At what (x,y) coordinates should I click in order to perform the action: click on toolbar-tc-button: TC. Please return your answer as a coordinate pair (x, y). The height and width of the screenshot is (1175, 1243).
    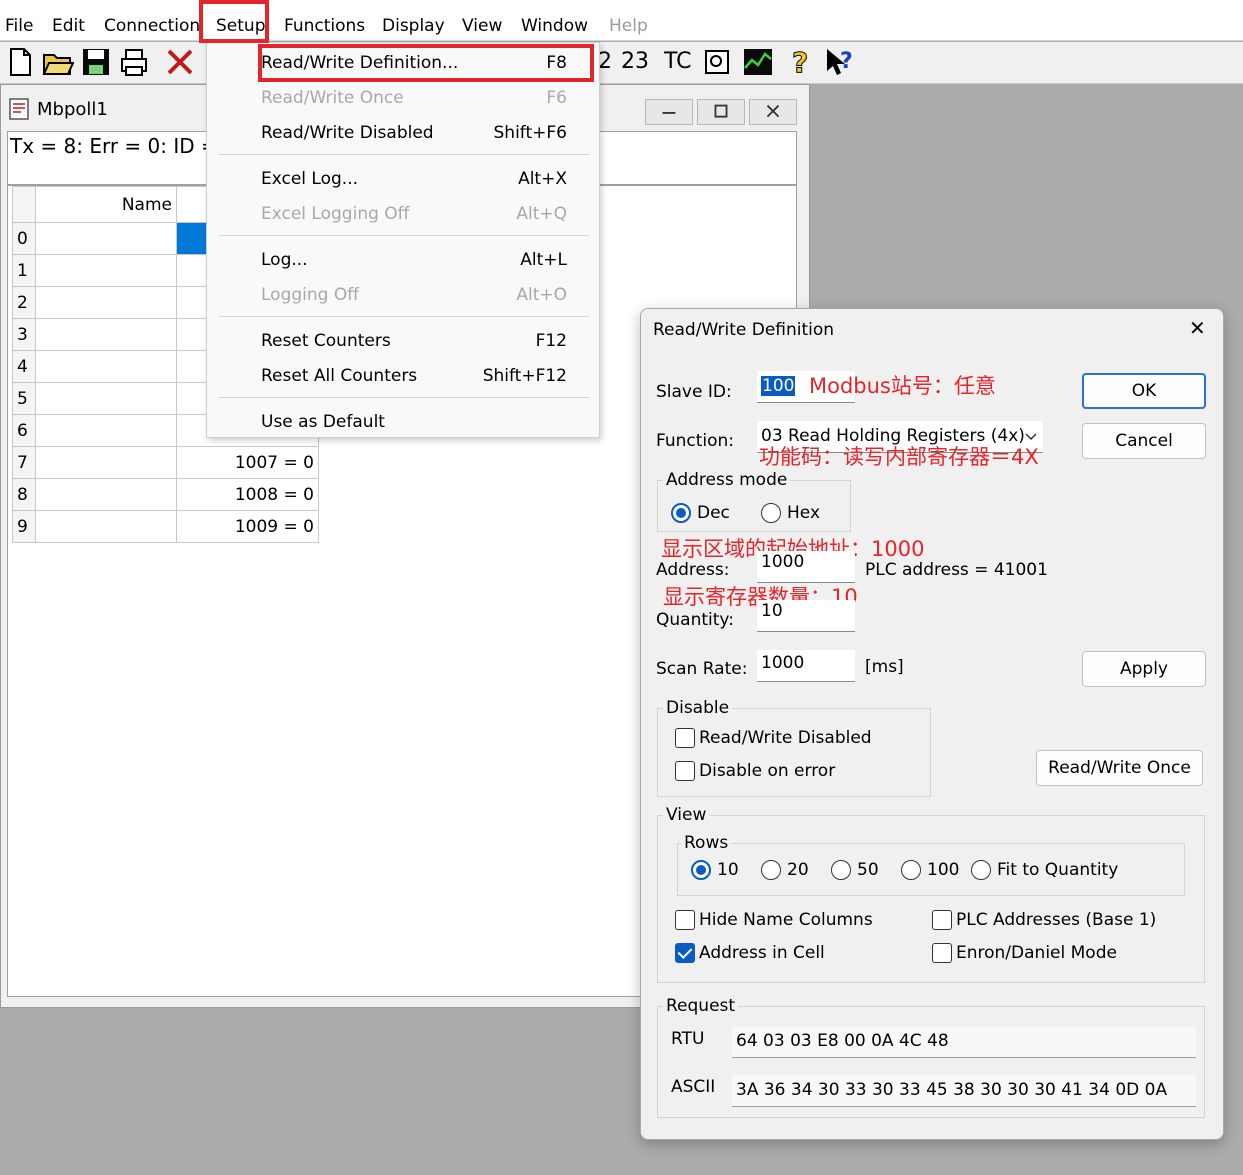
    Looking at the image, I should click on (678, 62).